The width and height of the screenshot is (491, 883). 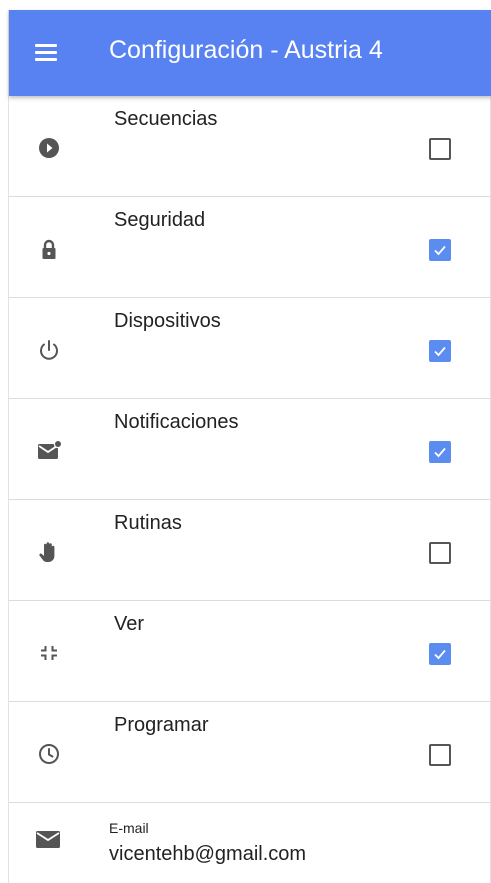 I want to click on setting-label: Notificaciones, so click(x=176, y=422).